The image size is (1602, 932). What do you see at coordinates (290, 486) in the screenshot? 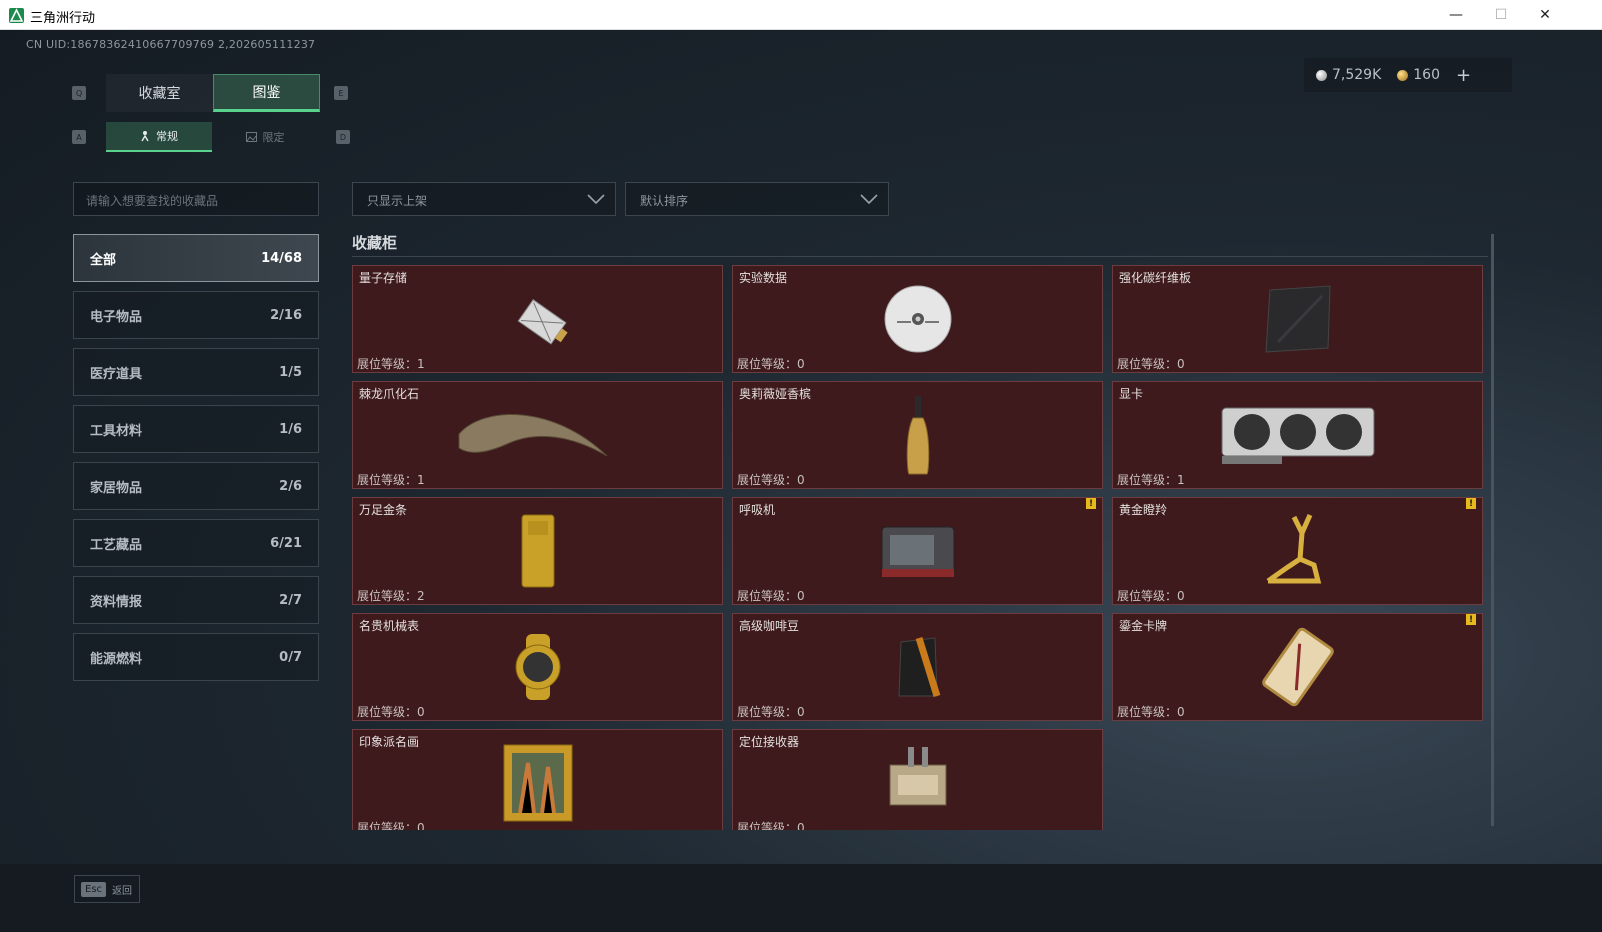
I see `category-count: 2/6` at bounding box center [290, 486].